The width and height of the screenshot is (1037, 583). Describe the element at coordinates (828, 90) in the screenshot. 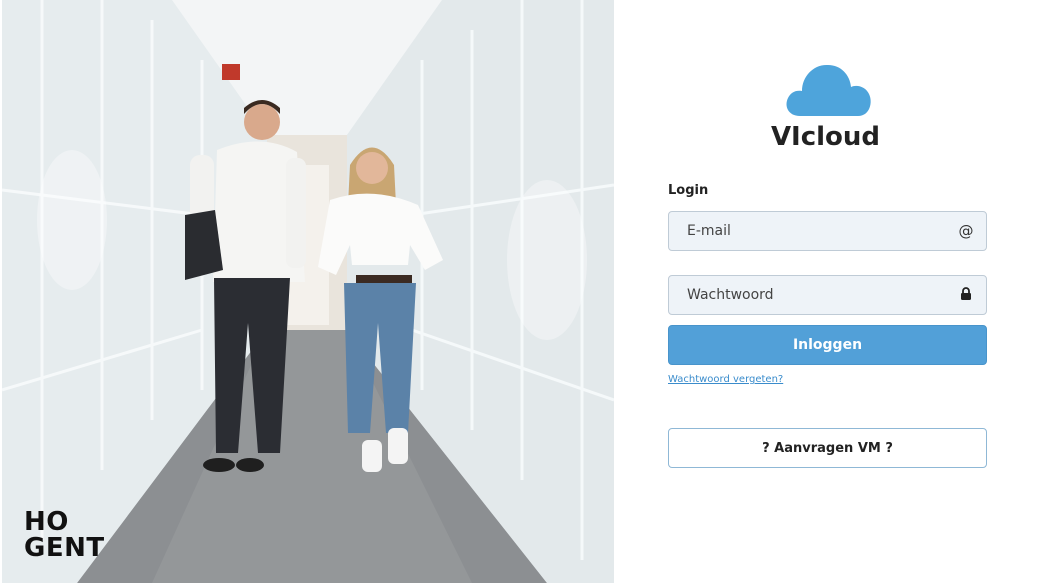

I see `cloud-icon` at that location.